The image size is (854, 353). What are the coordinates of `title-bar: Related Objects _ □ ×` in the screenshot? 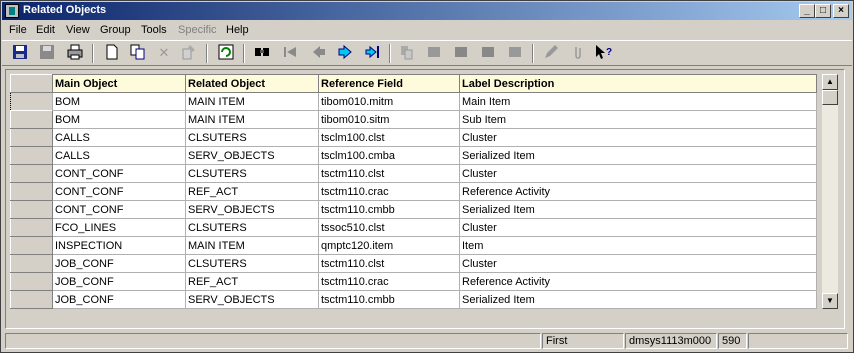 It's located at (427, 11).